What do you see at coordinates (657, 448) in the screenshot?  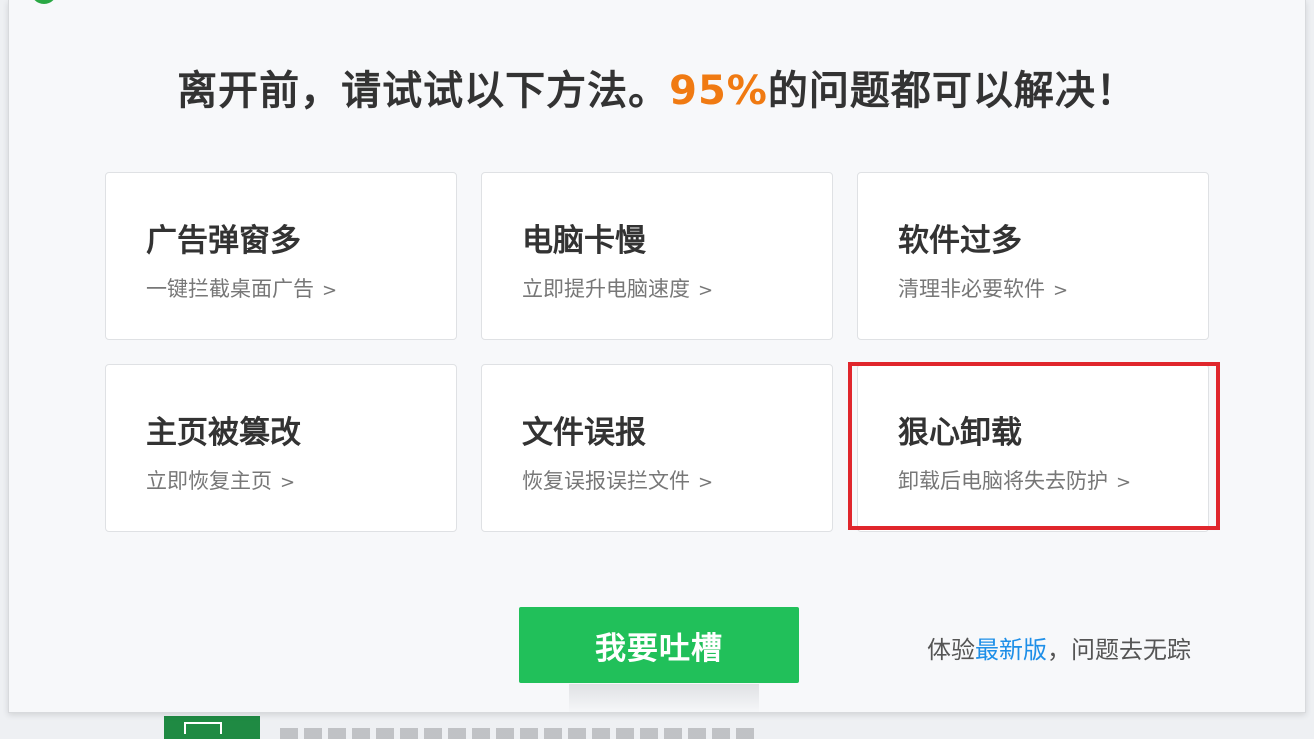 I see `card-false-positive: 文件误报 恢复误报误拦文件 >` at bounding box center [657, 448].